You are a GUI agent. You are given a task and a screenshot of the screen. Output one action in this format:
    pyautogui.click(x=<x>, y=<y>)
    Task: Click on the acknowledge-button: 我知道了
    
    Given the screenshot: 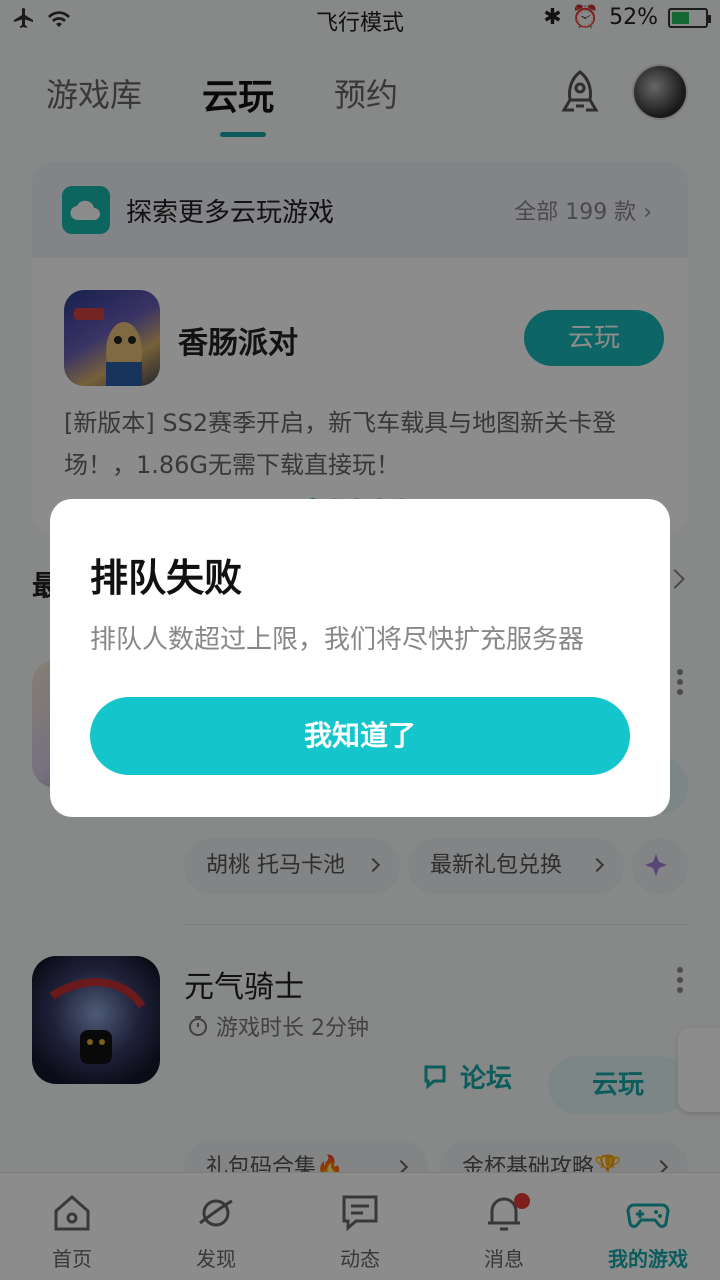 What is the action you would take?
    pyautogui.click(x=360, y=736)
    